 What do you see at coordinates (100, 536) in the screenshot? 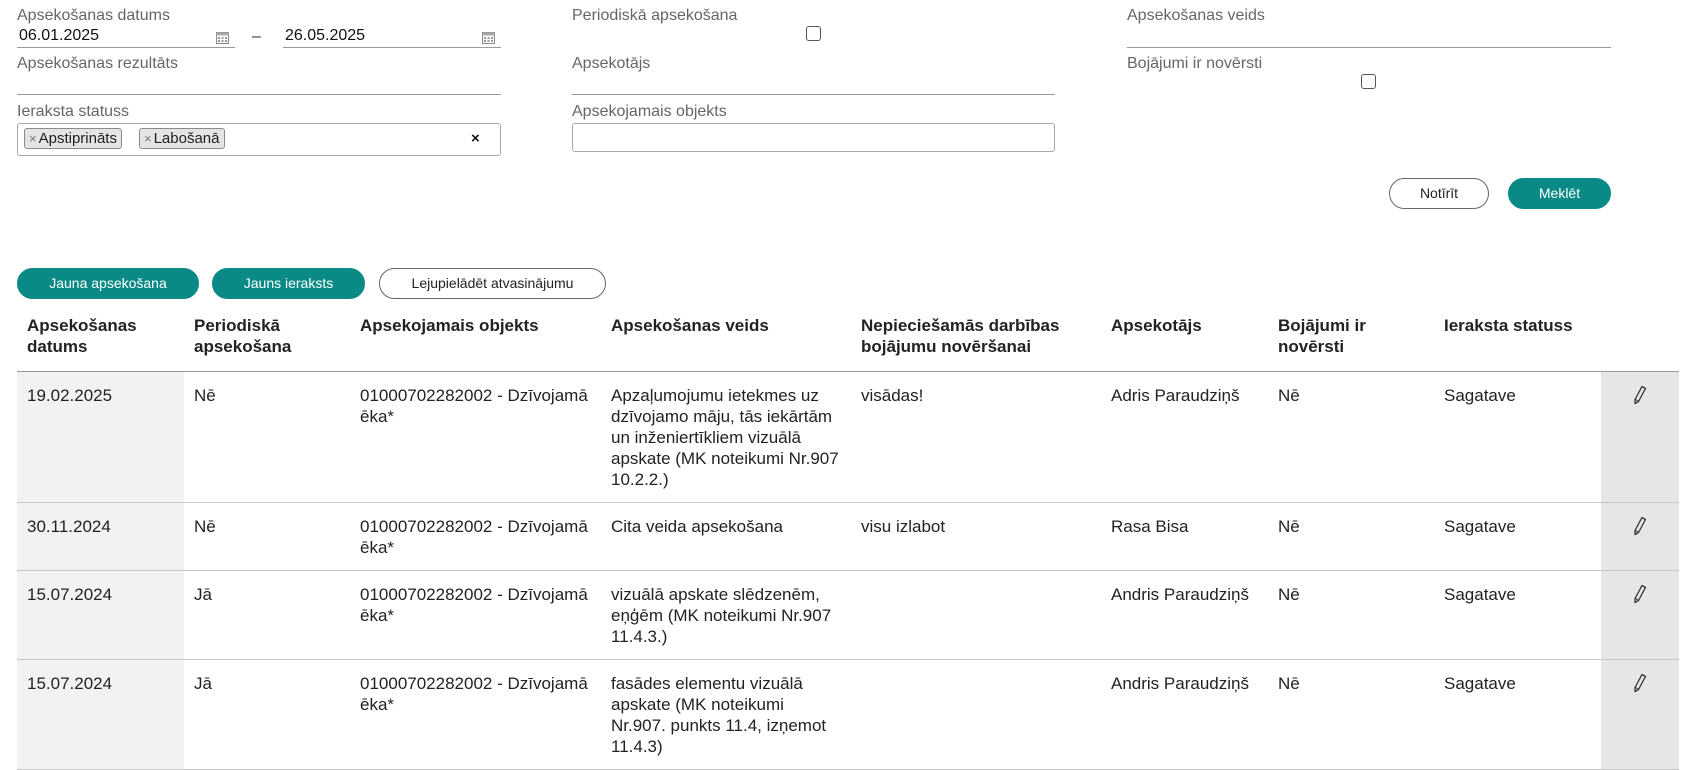
I see `cell-date: 30.11.2024` at bounding box center [100, 536].